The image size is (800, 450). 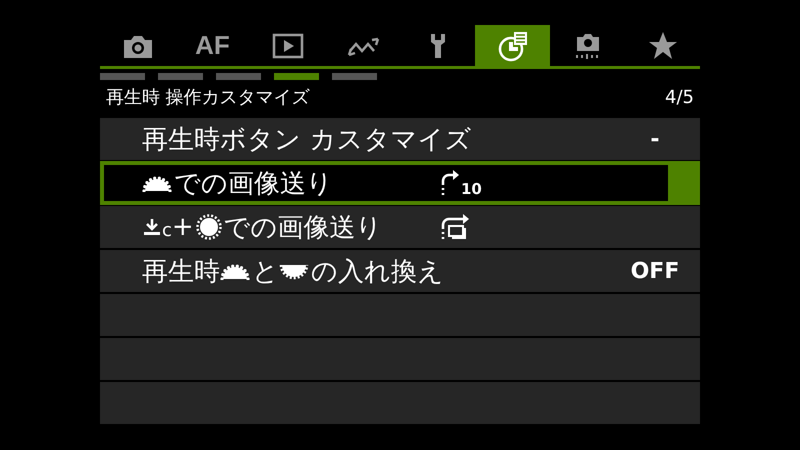 I want to click on tab: AF, so click(x=212, y=45).